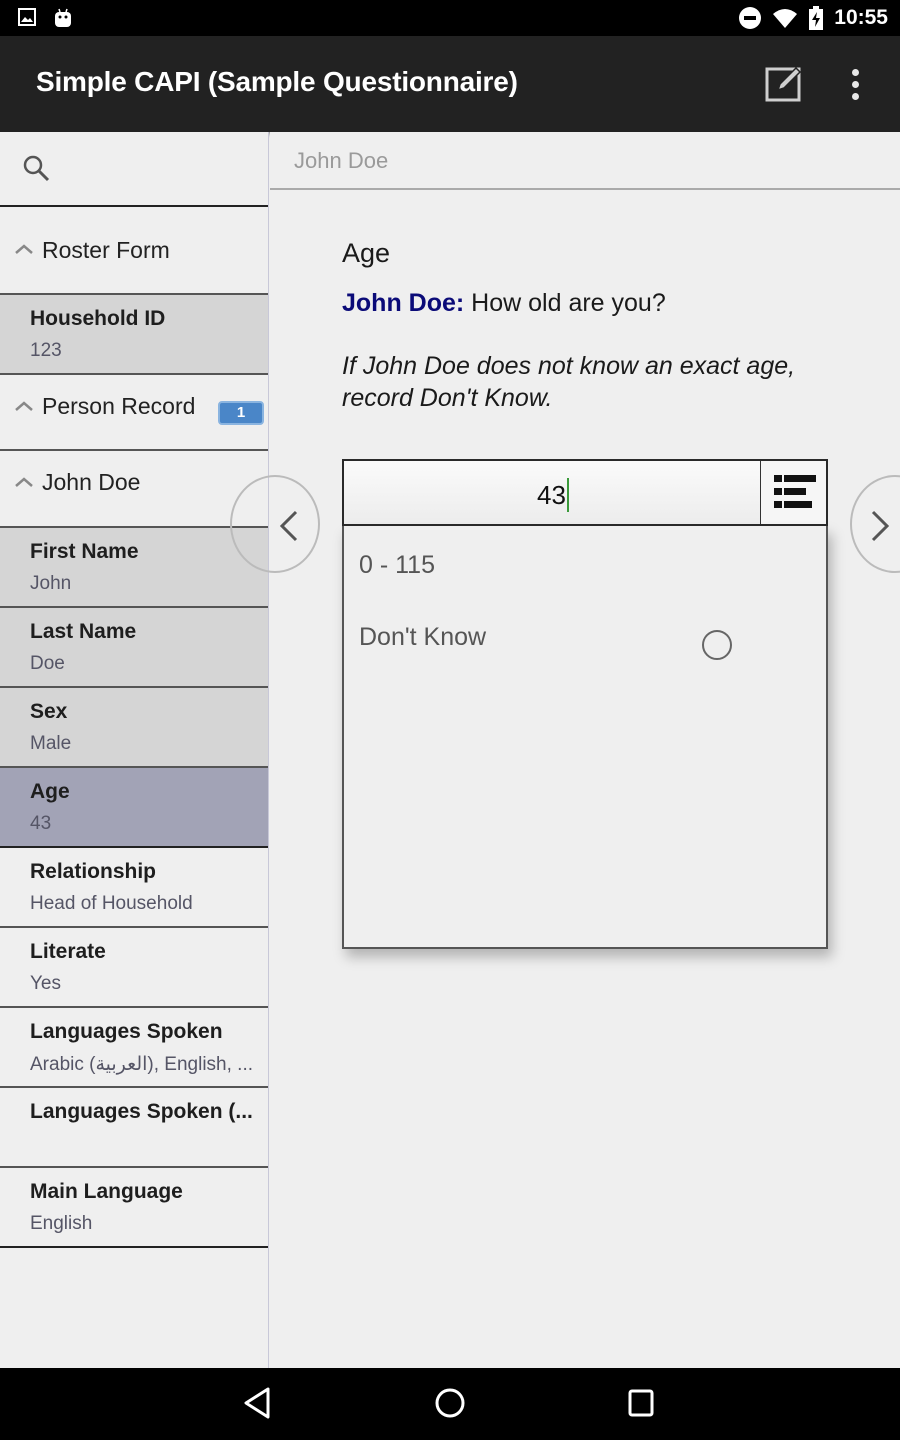  I want to click on field-sex: Sex Male, so click(134, 728).